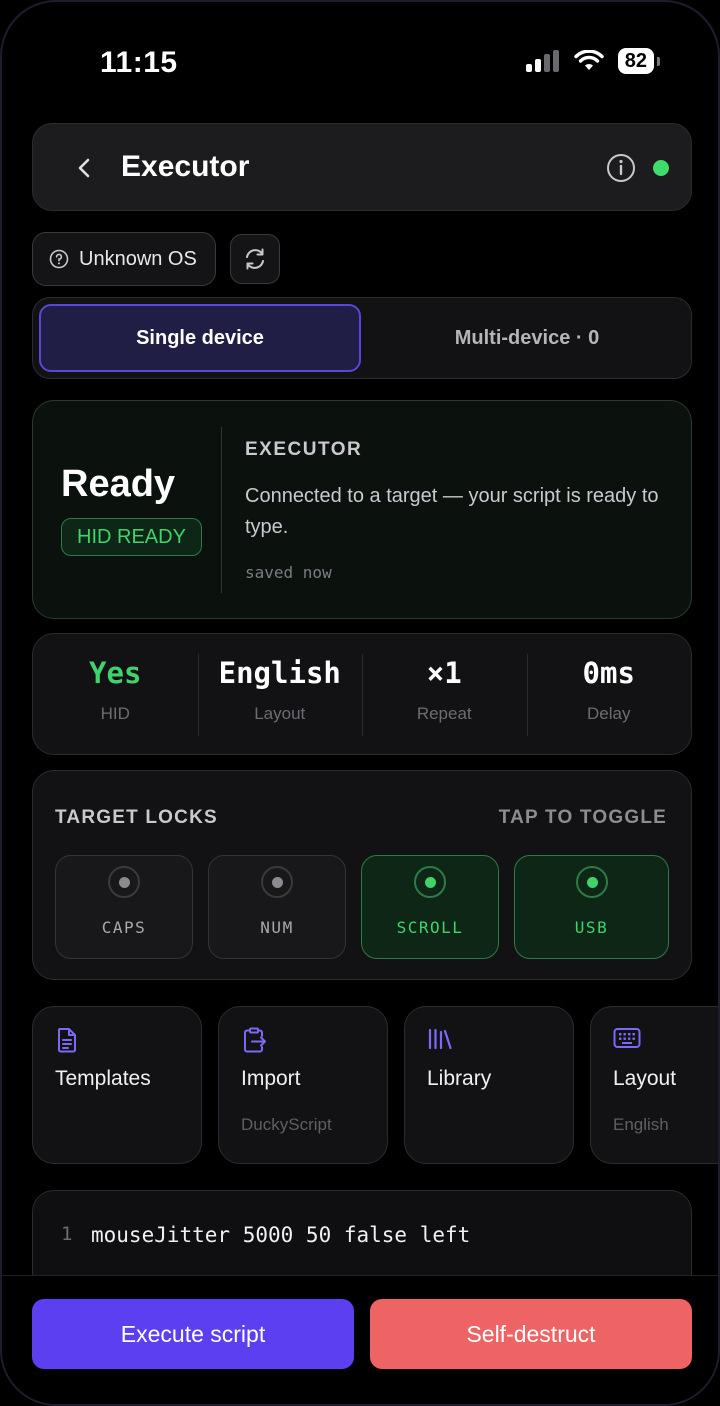  I want to click on tab-multi-device: Multi-device · 0, so click(527, 338).